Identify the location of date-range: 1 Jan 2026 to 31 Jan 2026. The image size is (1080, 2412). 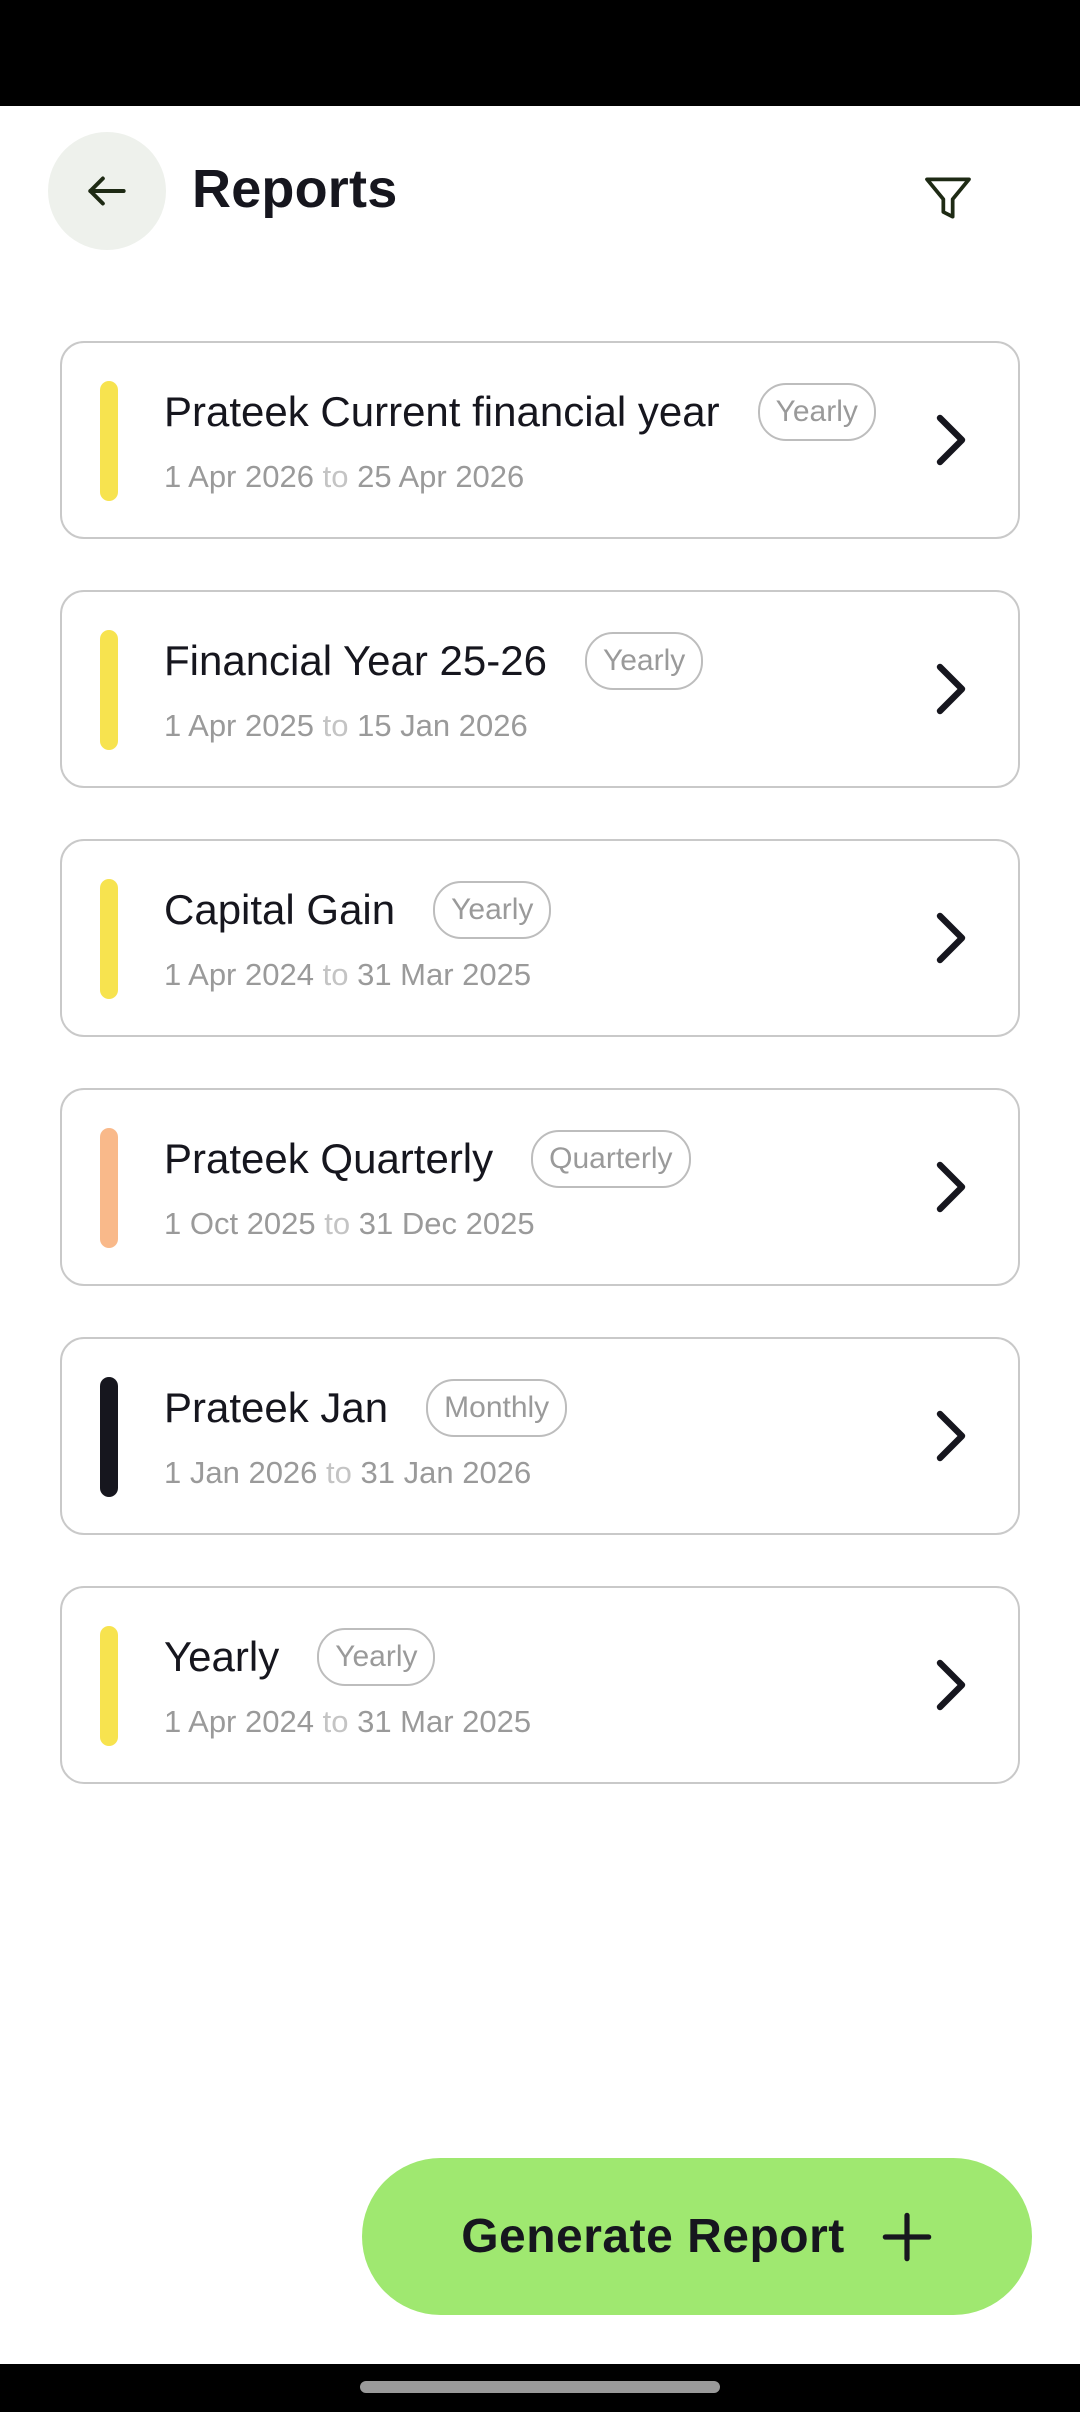
(347, 1473).